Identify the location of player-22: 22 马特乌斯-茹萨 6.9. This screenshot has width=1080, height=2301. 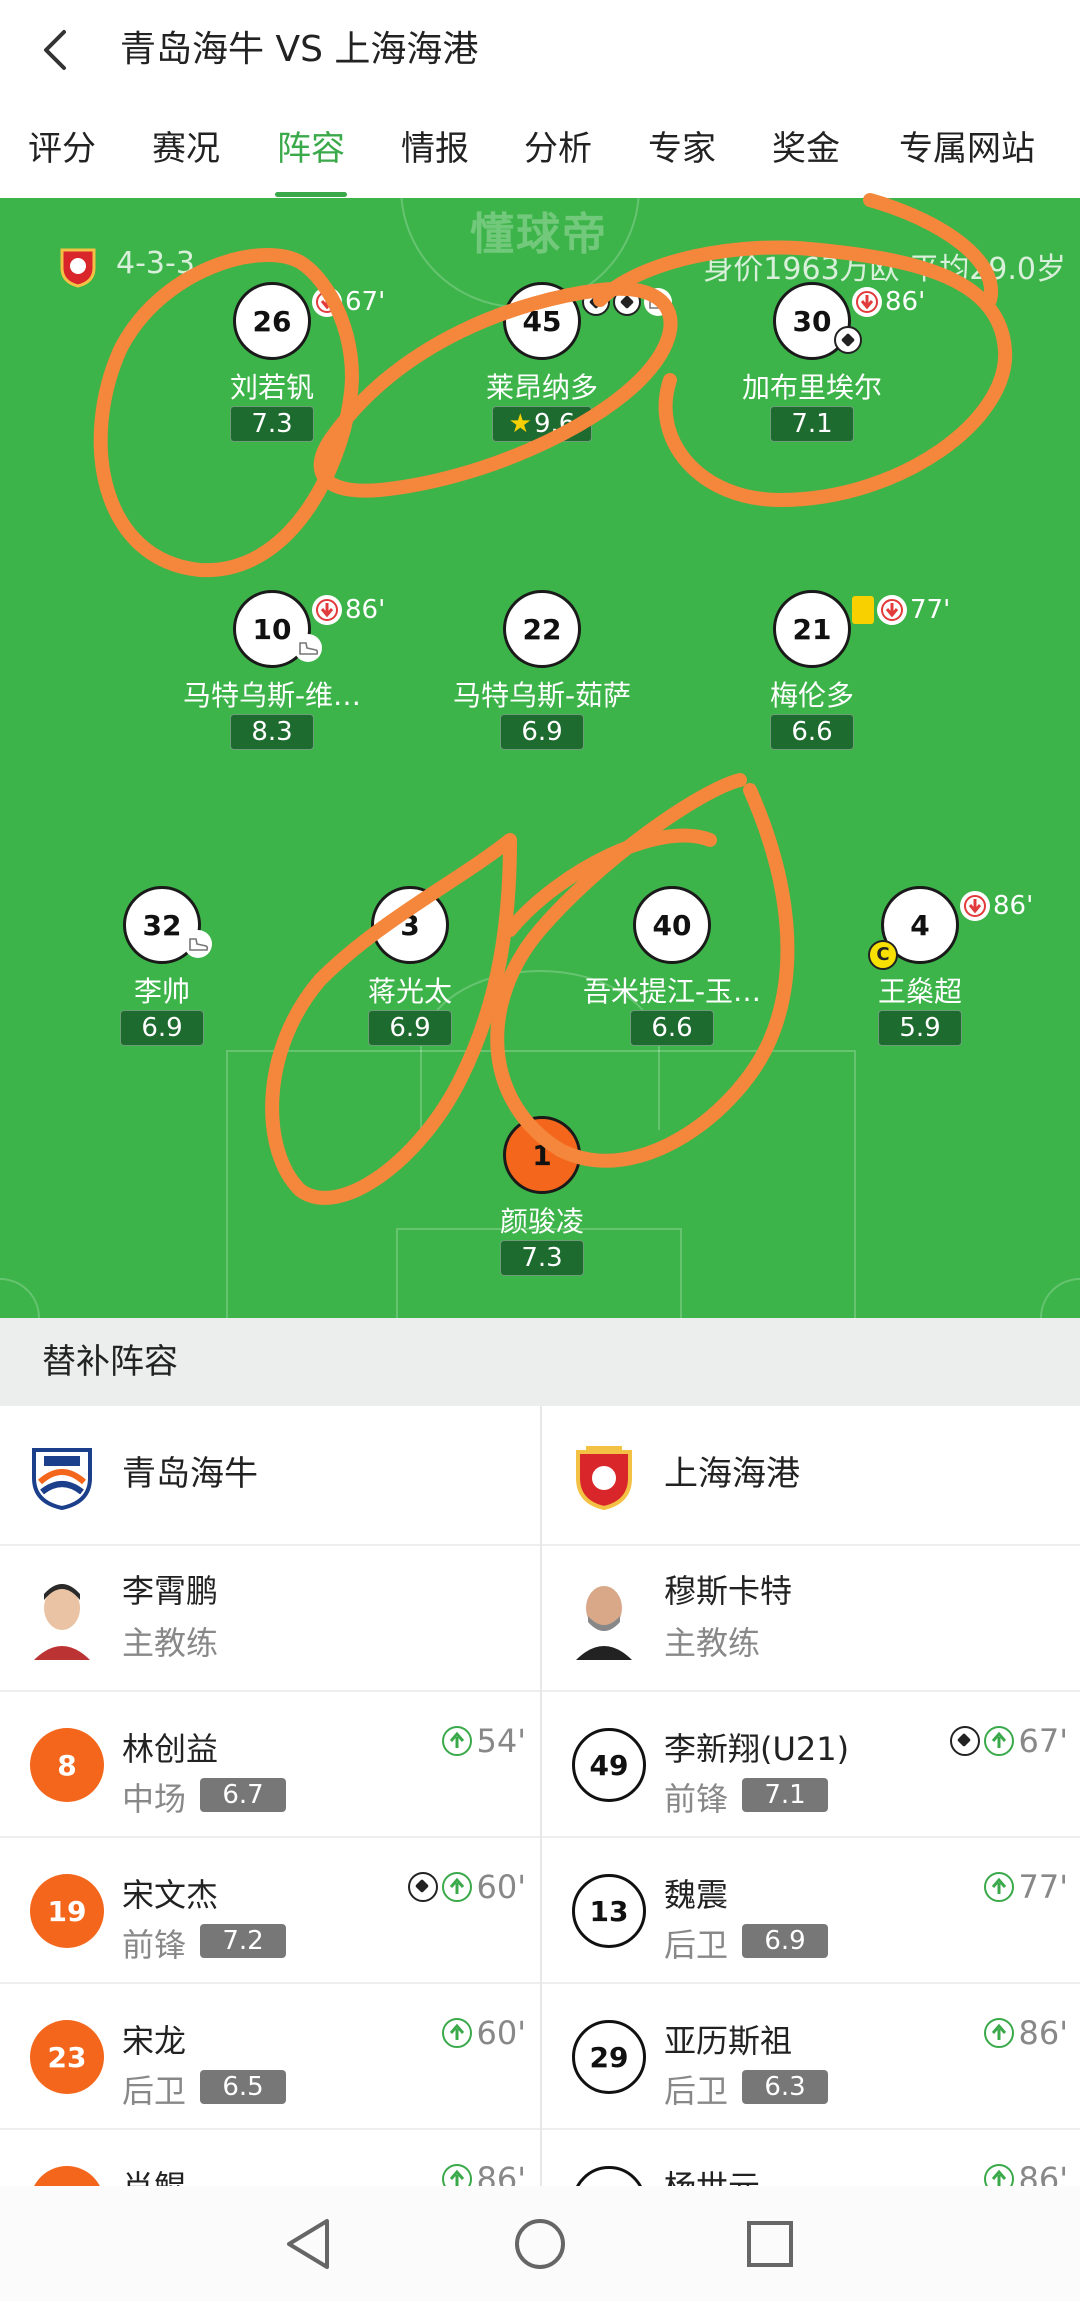
(542, 680).